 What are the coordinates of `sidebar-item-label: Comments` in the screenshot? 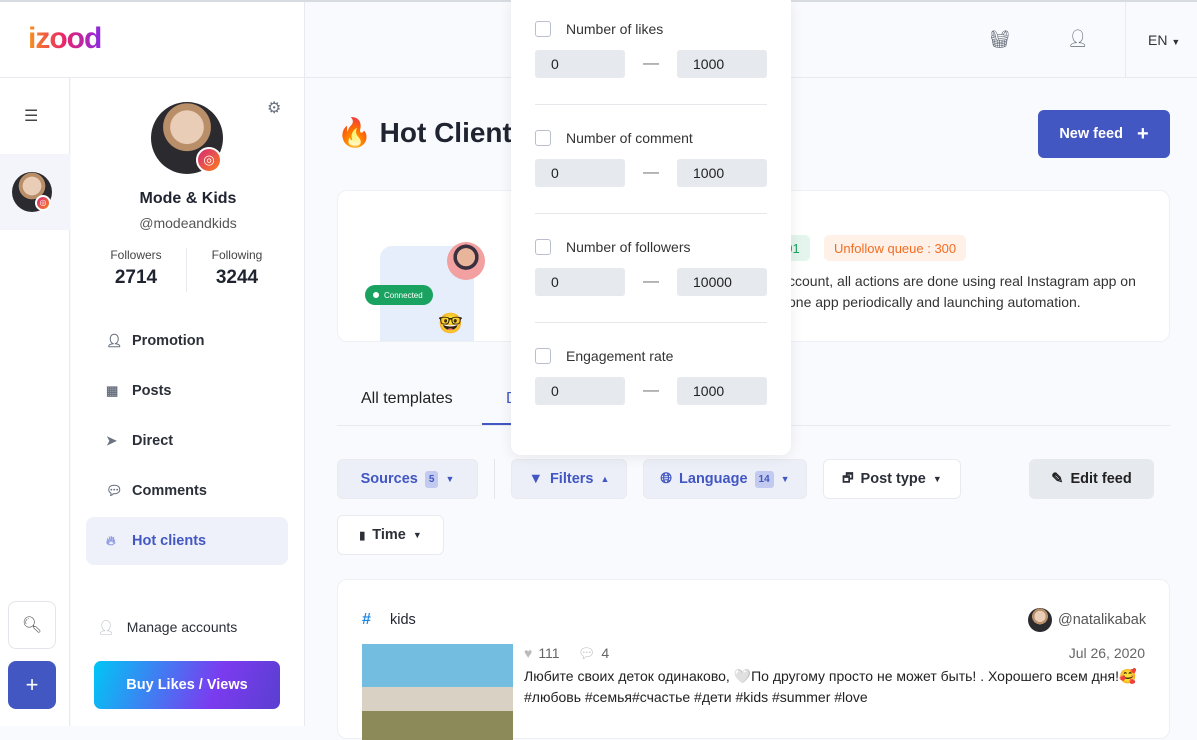 It's located at (169, 491).